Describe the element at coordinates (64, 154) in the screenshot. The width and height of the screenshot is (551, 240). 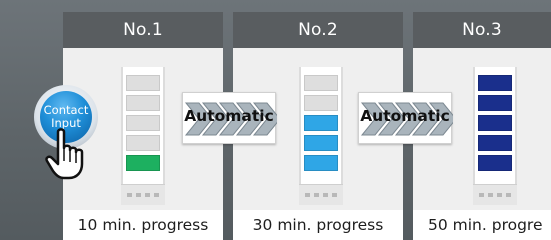
I see `hand-pointer-icon` at that location.